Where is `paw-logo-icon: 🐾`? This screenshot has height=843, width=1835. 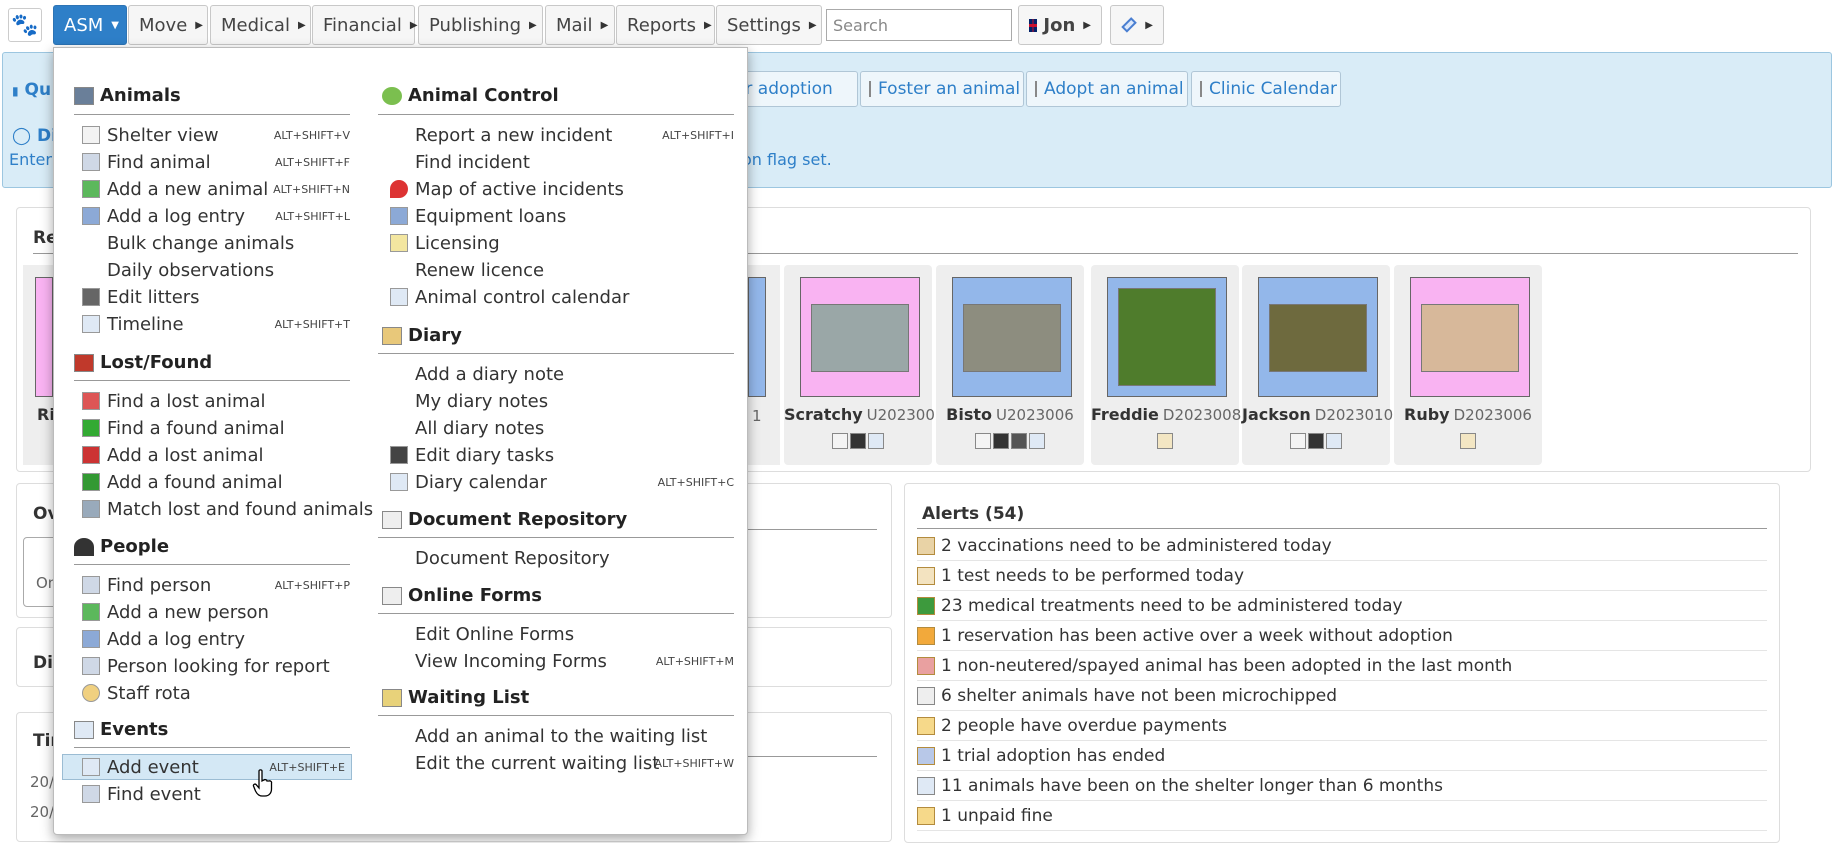
paw-logo-icon: 🐾 is located at coordinates (25, 25).